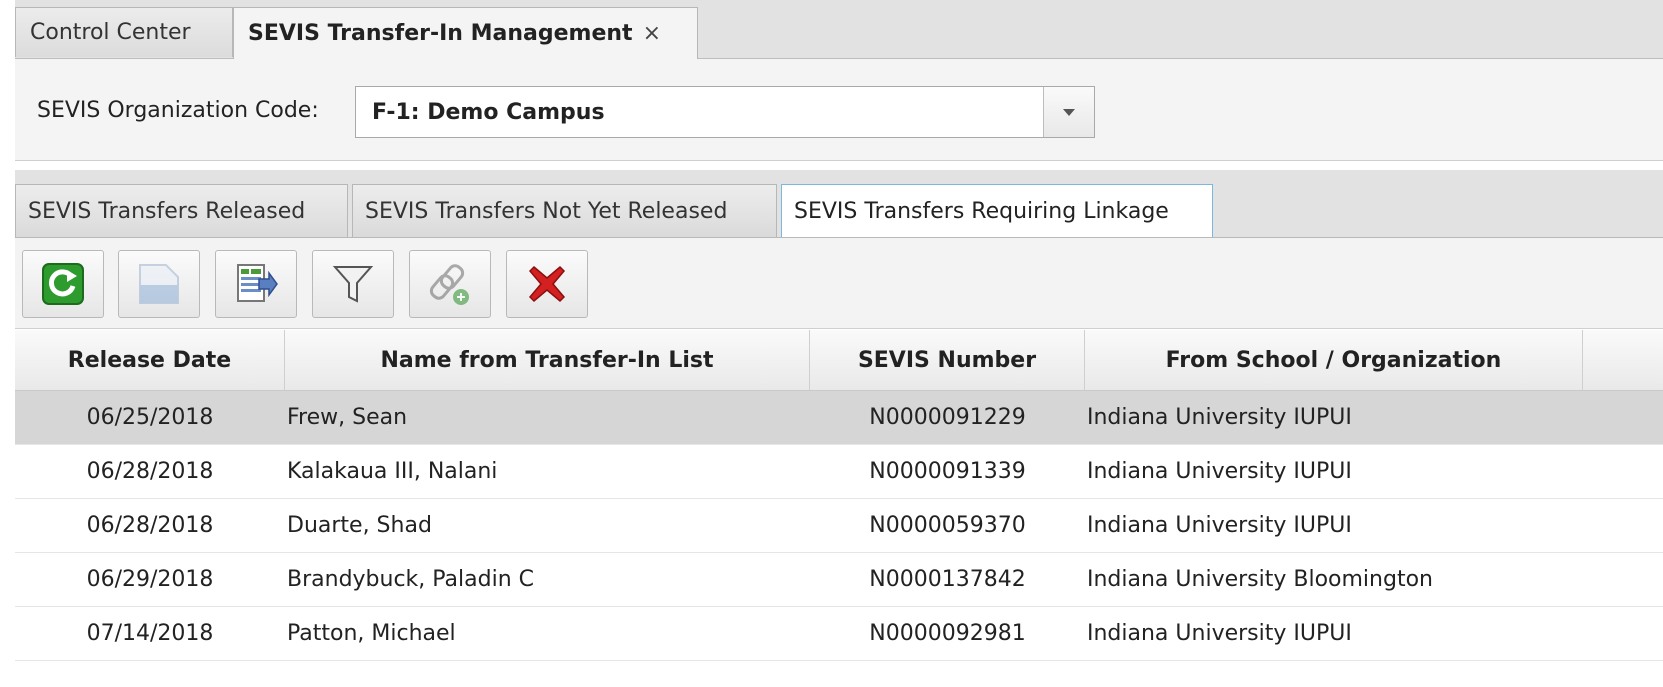 The height and width of the screenshot is (687, 1663). Describe the element at coordinates (981, 211) in the screenshot. I see `tab-label: SEVIS Transfers Requiring Linkage` at that location.